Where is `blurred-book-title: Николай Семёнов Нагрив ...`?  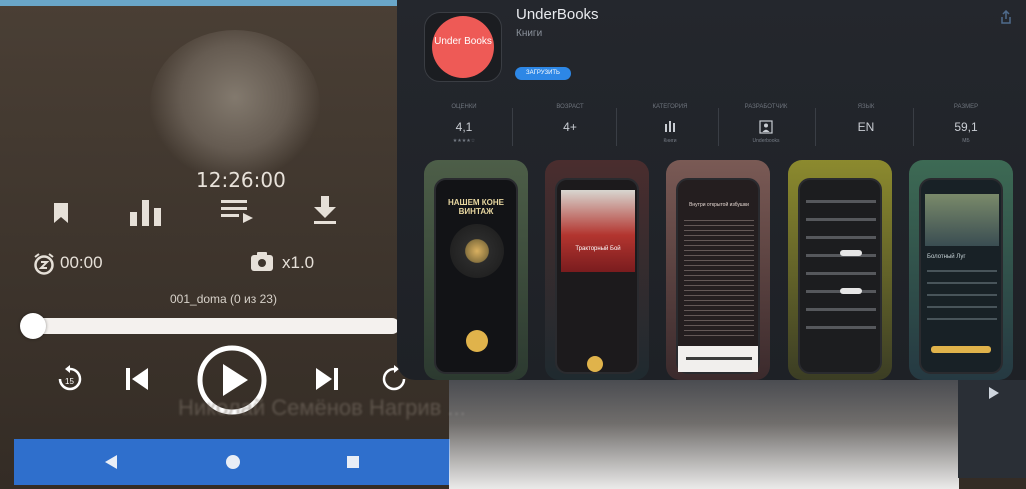 blurred-book-title: Николай Семёнов Нагрив ... is located at coordinates (322, 407).